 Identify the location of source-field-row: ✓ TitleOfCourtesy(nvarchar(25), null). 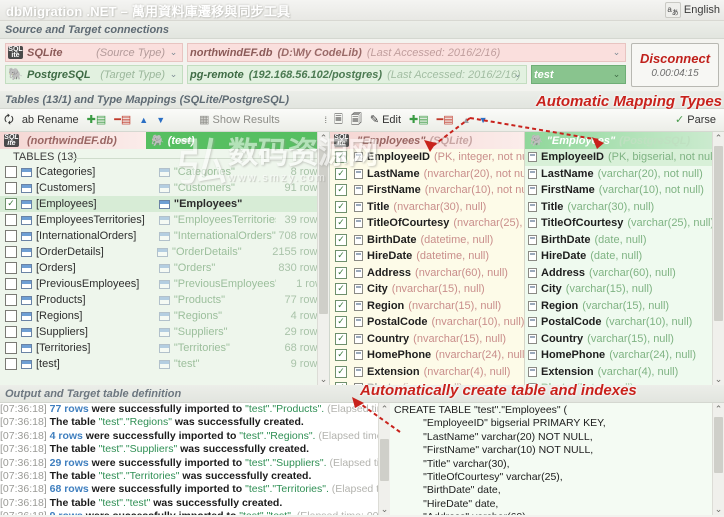
(427, 223).